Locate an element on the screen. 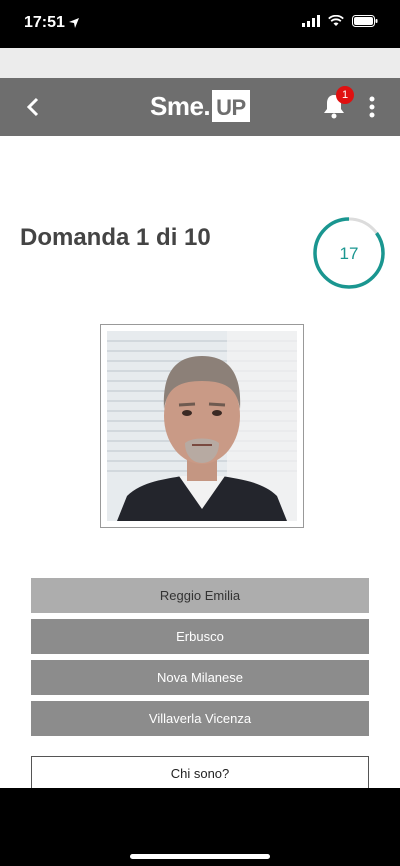 This screenshot has height=866, width=400. answer-option-4: Villaverla Vicenza is located at coordinates (200, 718).